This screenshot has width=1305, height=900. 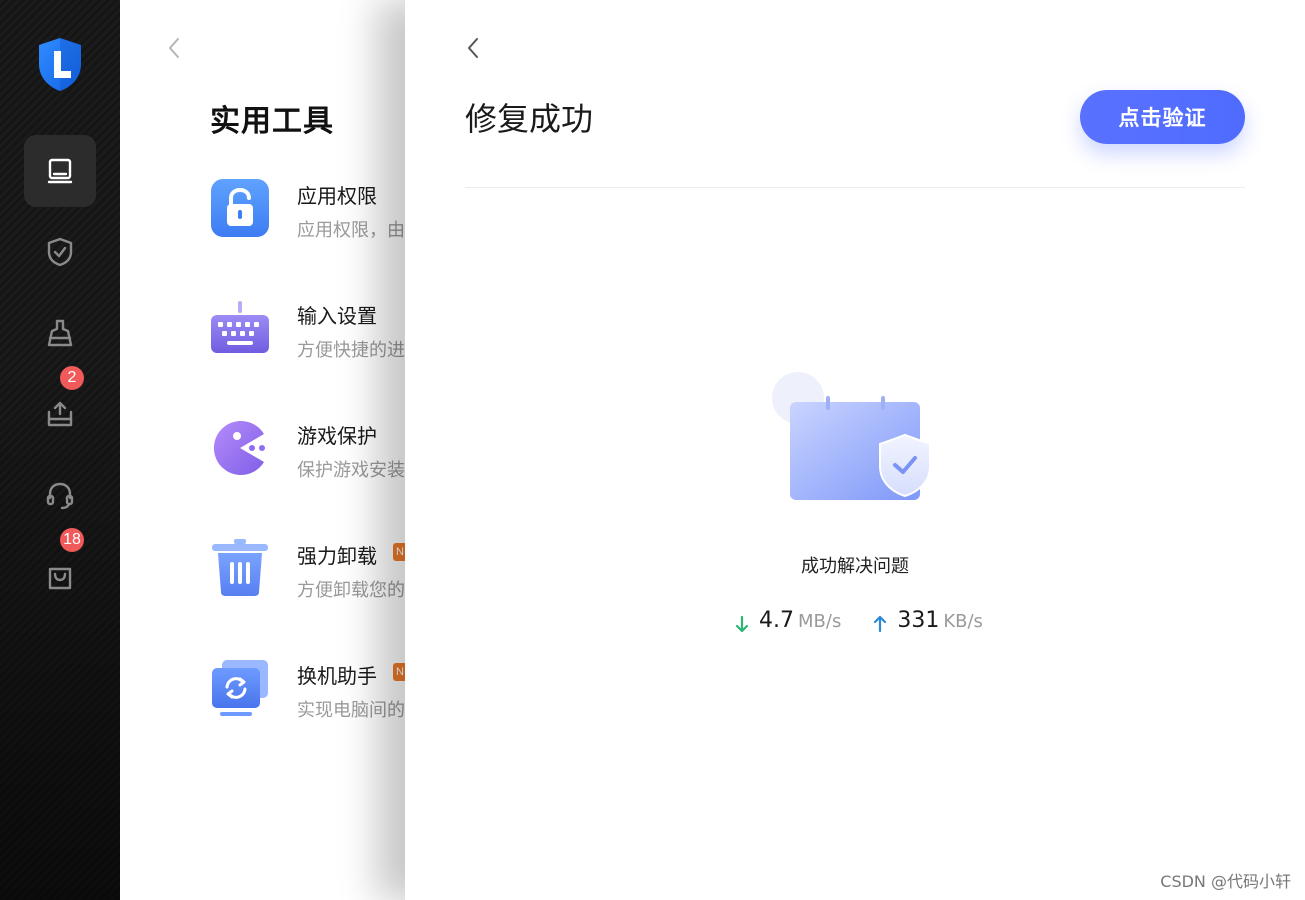 What do you see at coordinates (351, 590) in the screenshot?
I see `tool-desc: 方便卸载您的` at bounding box center [351, 590].